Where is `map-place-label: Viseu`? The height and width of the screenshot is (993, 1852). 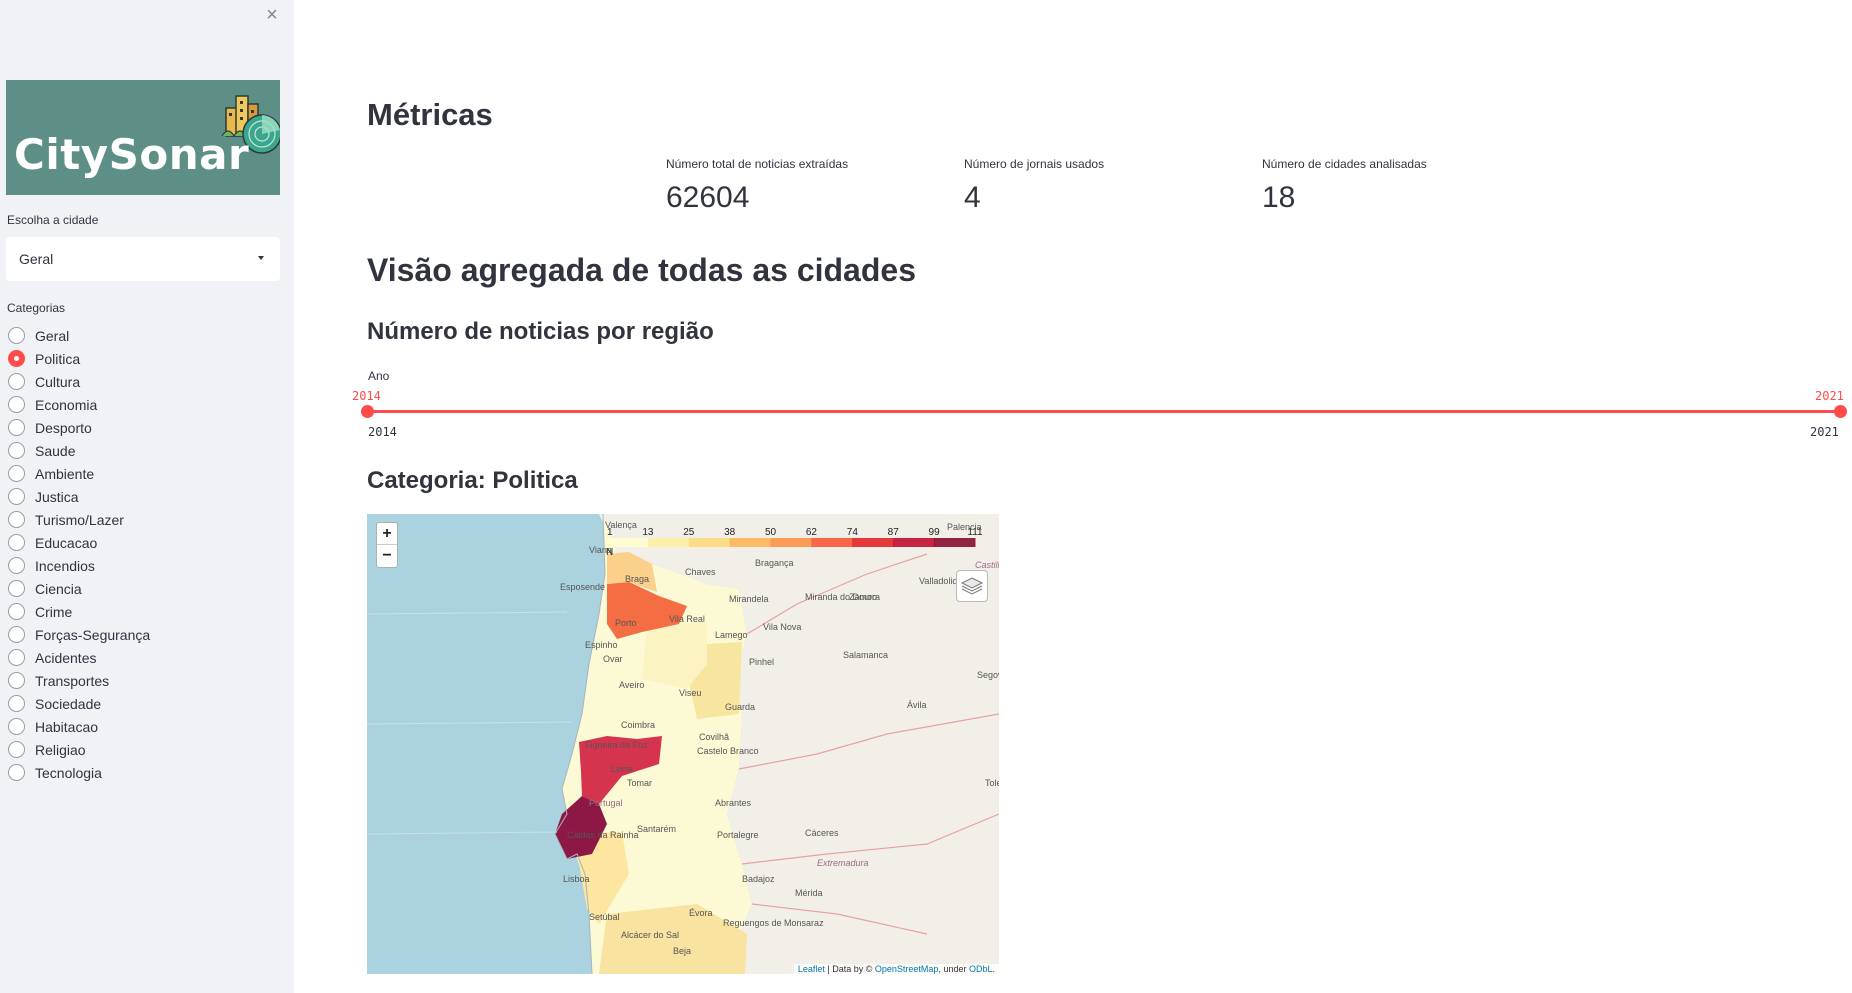 map-place-label: Viseu is located at coordinates (690, 693).